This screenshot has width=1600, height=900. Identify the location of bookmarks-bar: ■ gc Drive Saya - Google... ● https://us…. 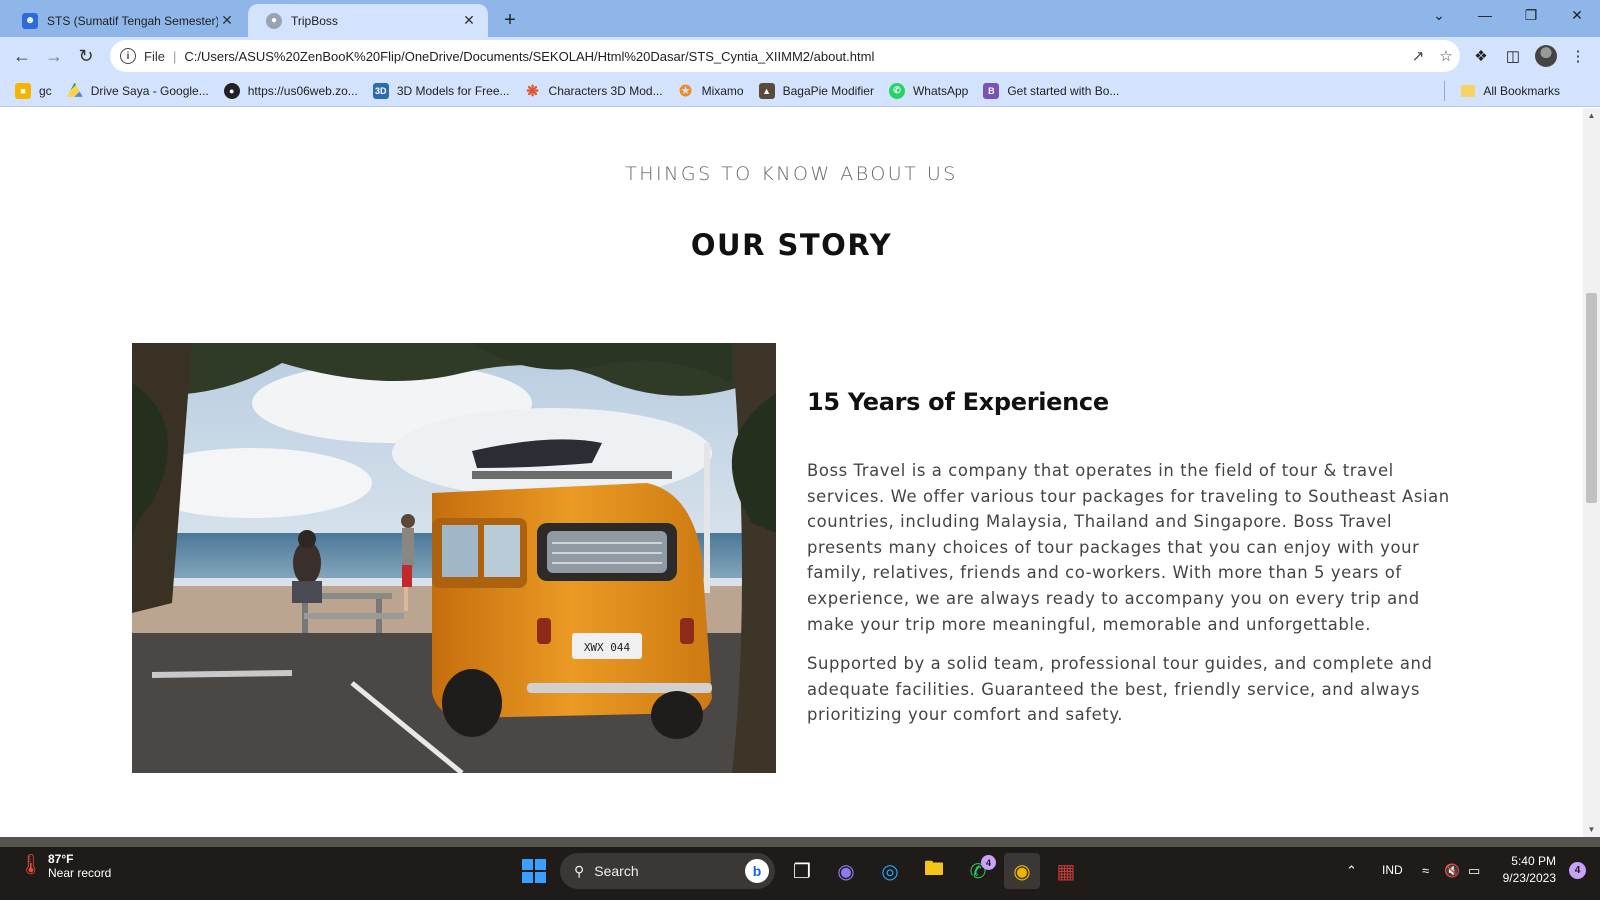
(800, 91).